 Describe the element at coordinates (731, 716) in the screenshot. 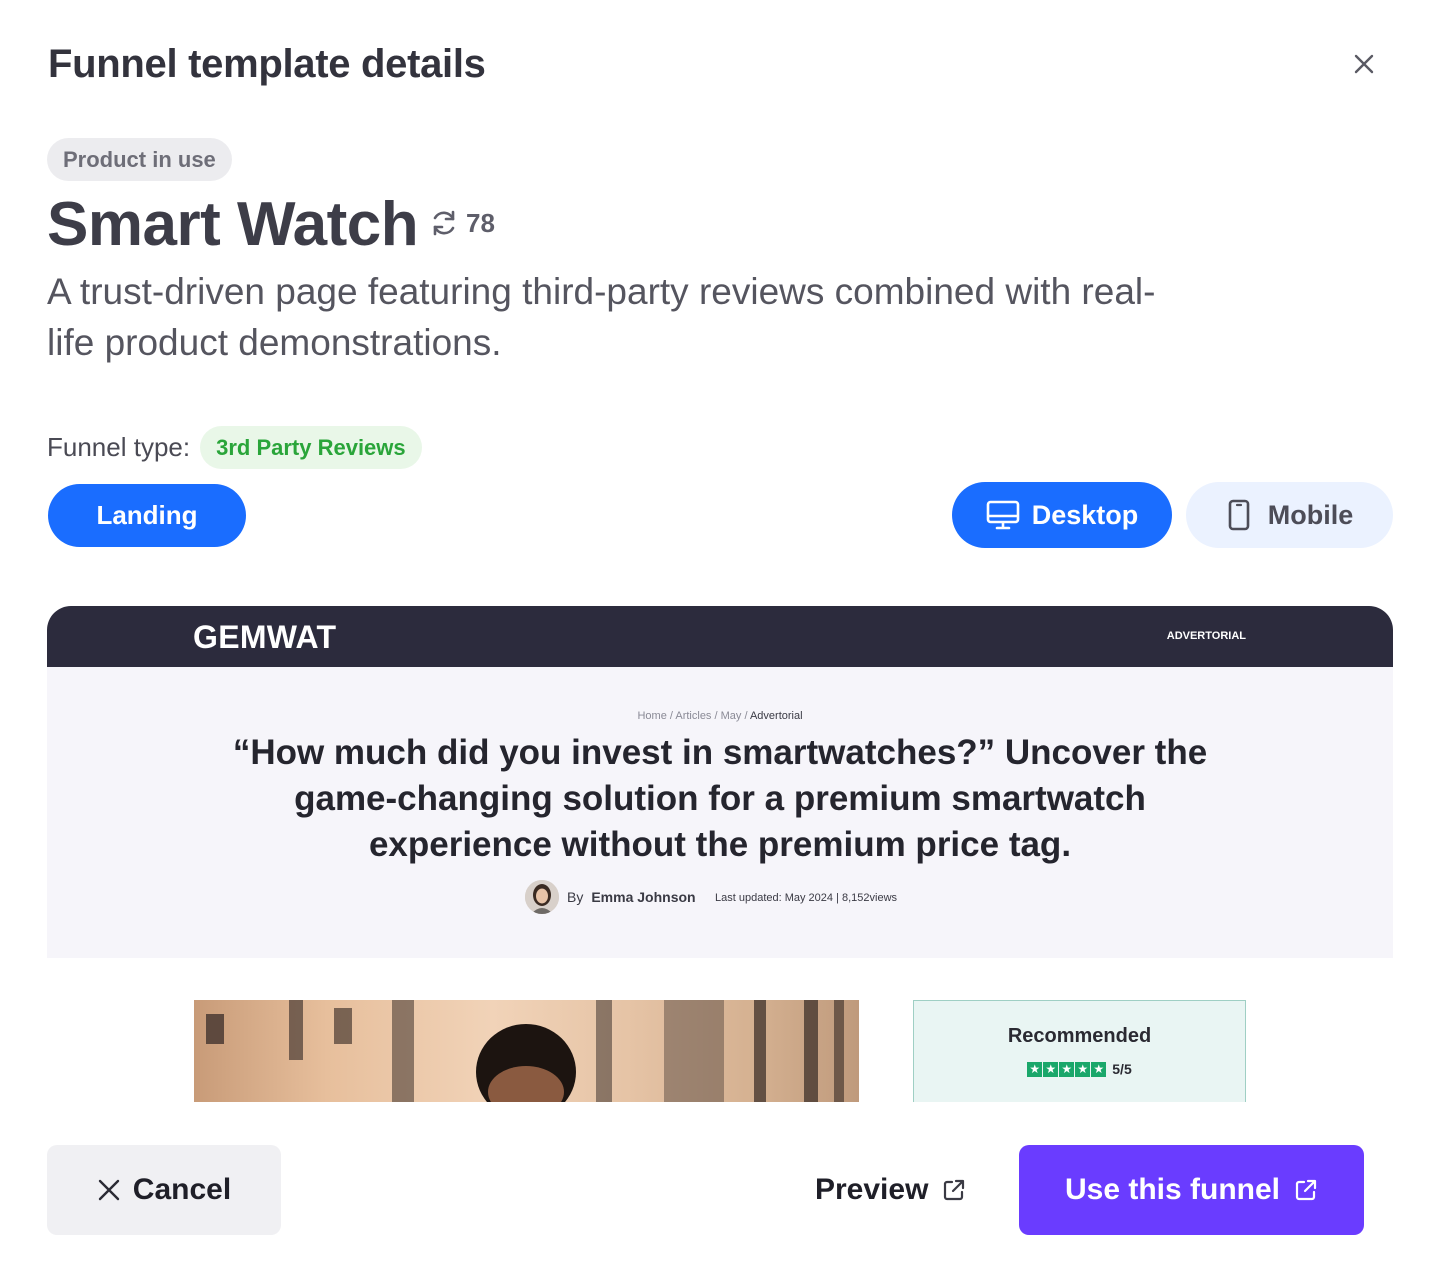

I see `breadcrumb-item: May` at that location.